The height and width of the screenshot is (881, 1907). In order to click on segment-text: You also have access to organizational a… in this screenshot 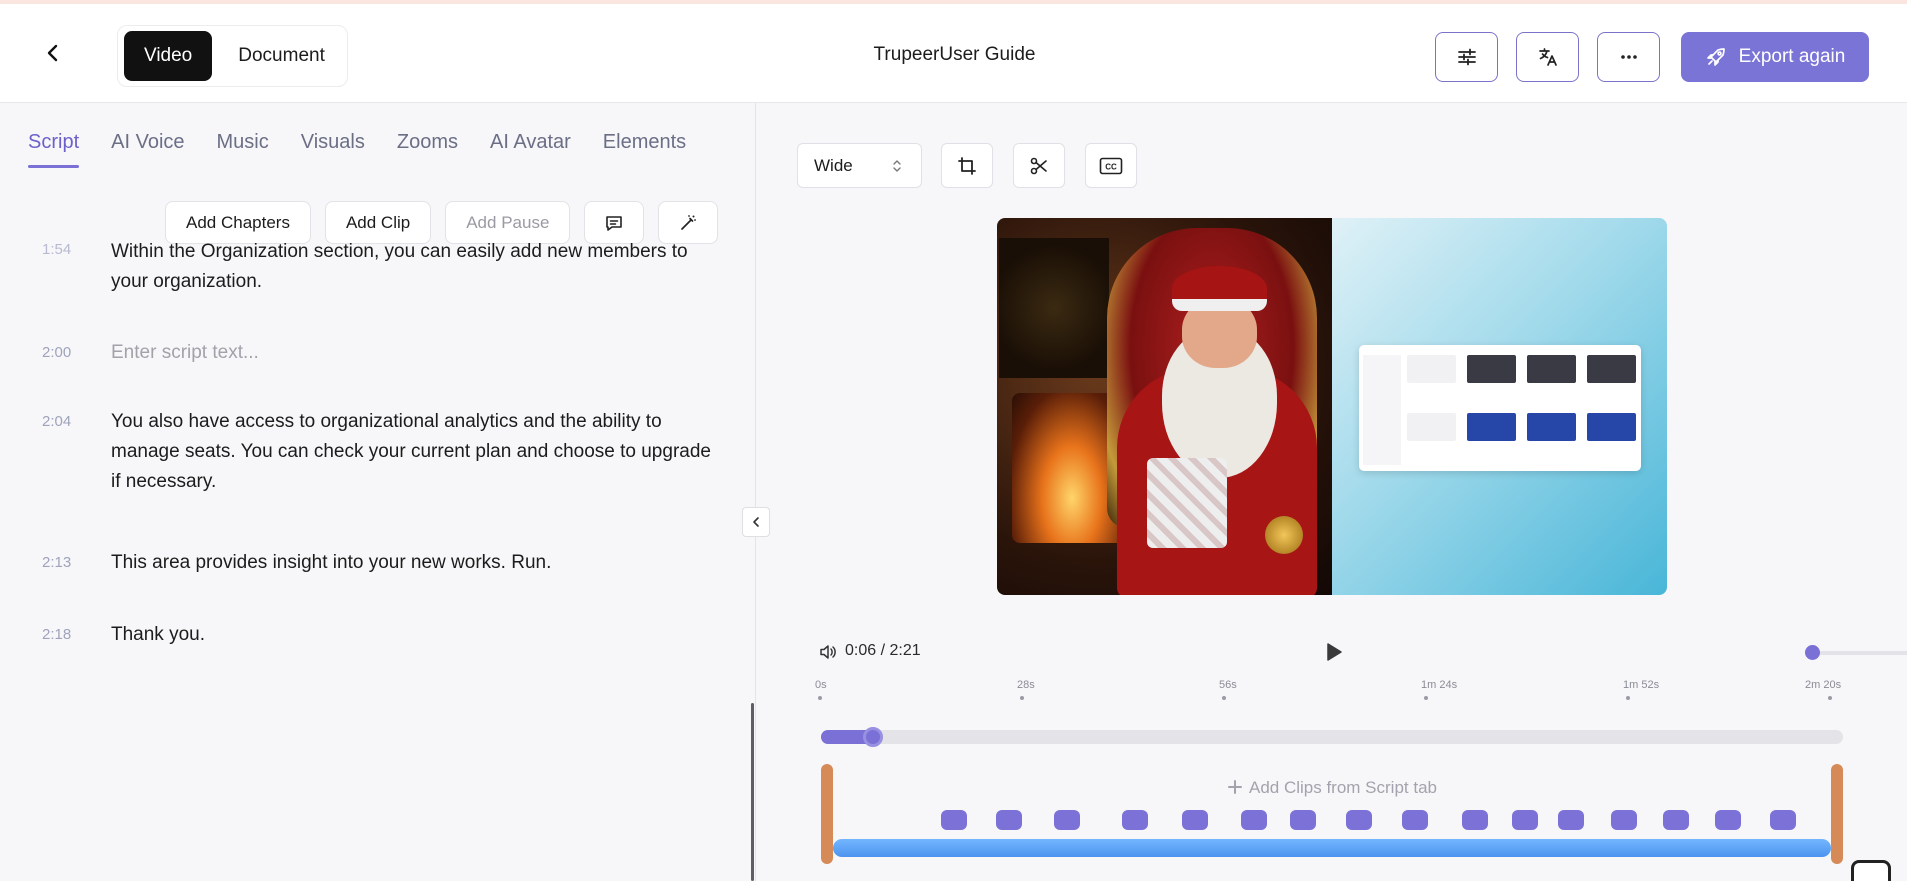, I will do `click(411, 452)`.